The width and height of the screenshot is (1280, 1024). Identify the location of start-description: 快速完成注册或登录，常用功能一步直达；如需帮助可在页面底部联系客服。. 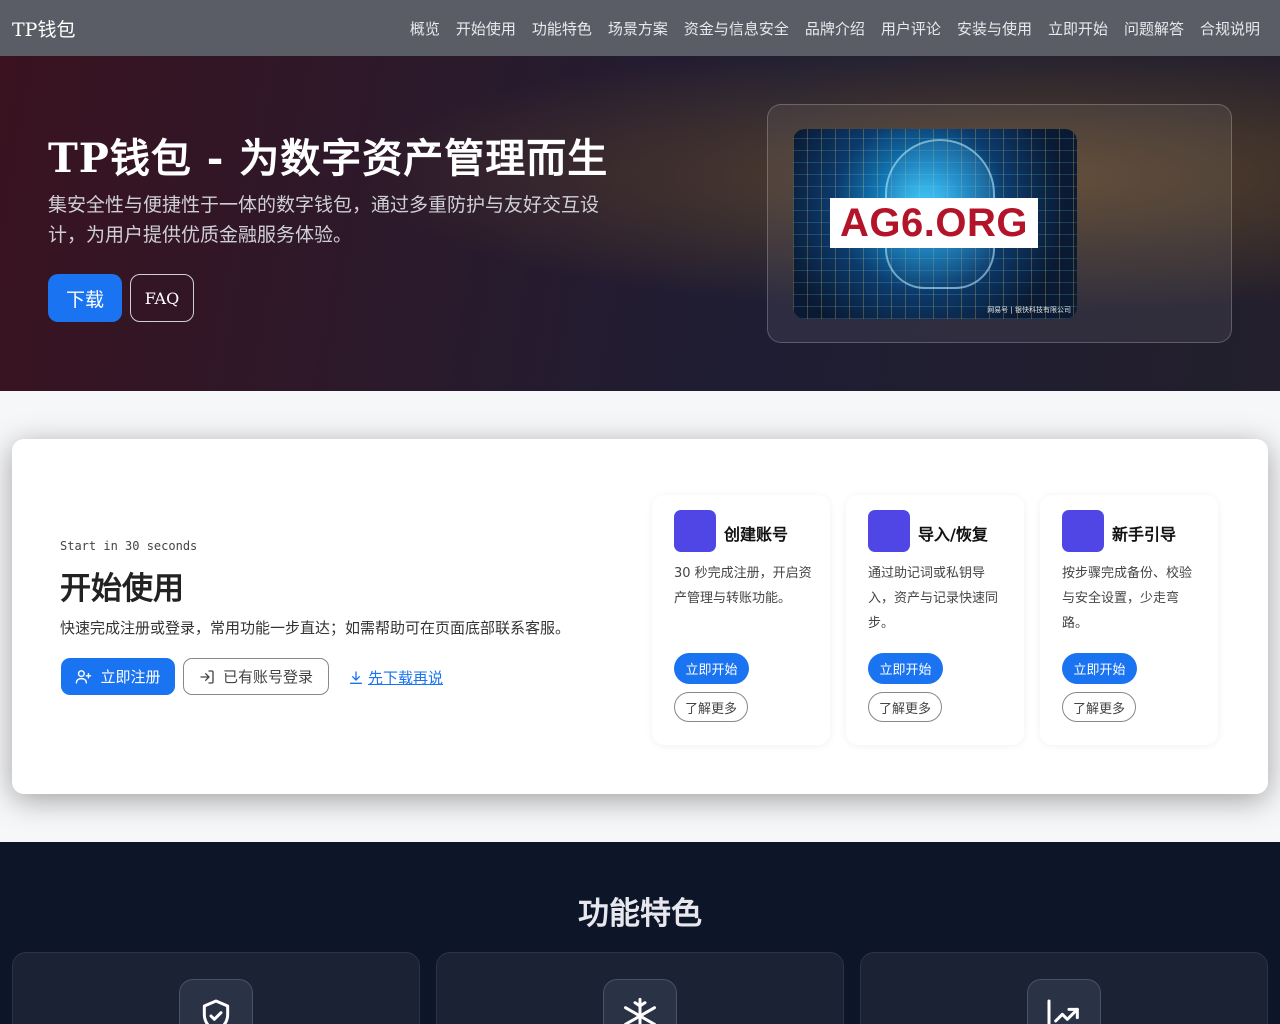
(315, 628).